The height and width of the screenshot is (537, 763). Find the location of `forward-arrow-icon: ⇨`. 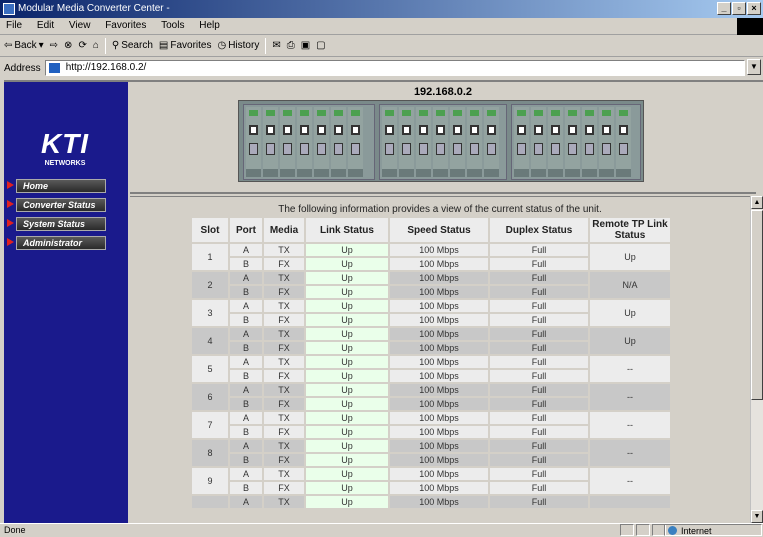

forward-arrow-icon: ⇨ is located at coordinates (54, 45).